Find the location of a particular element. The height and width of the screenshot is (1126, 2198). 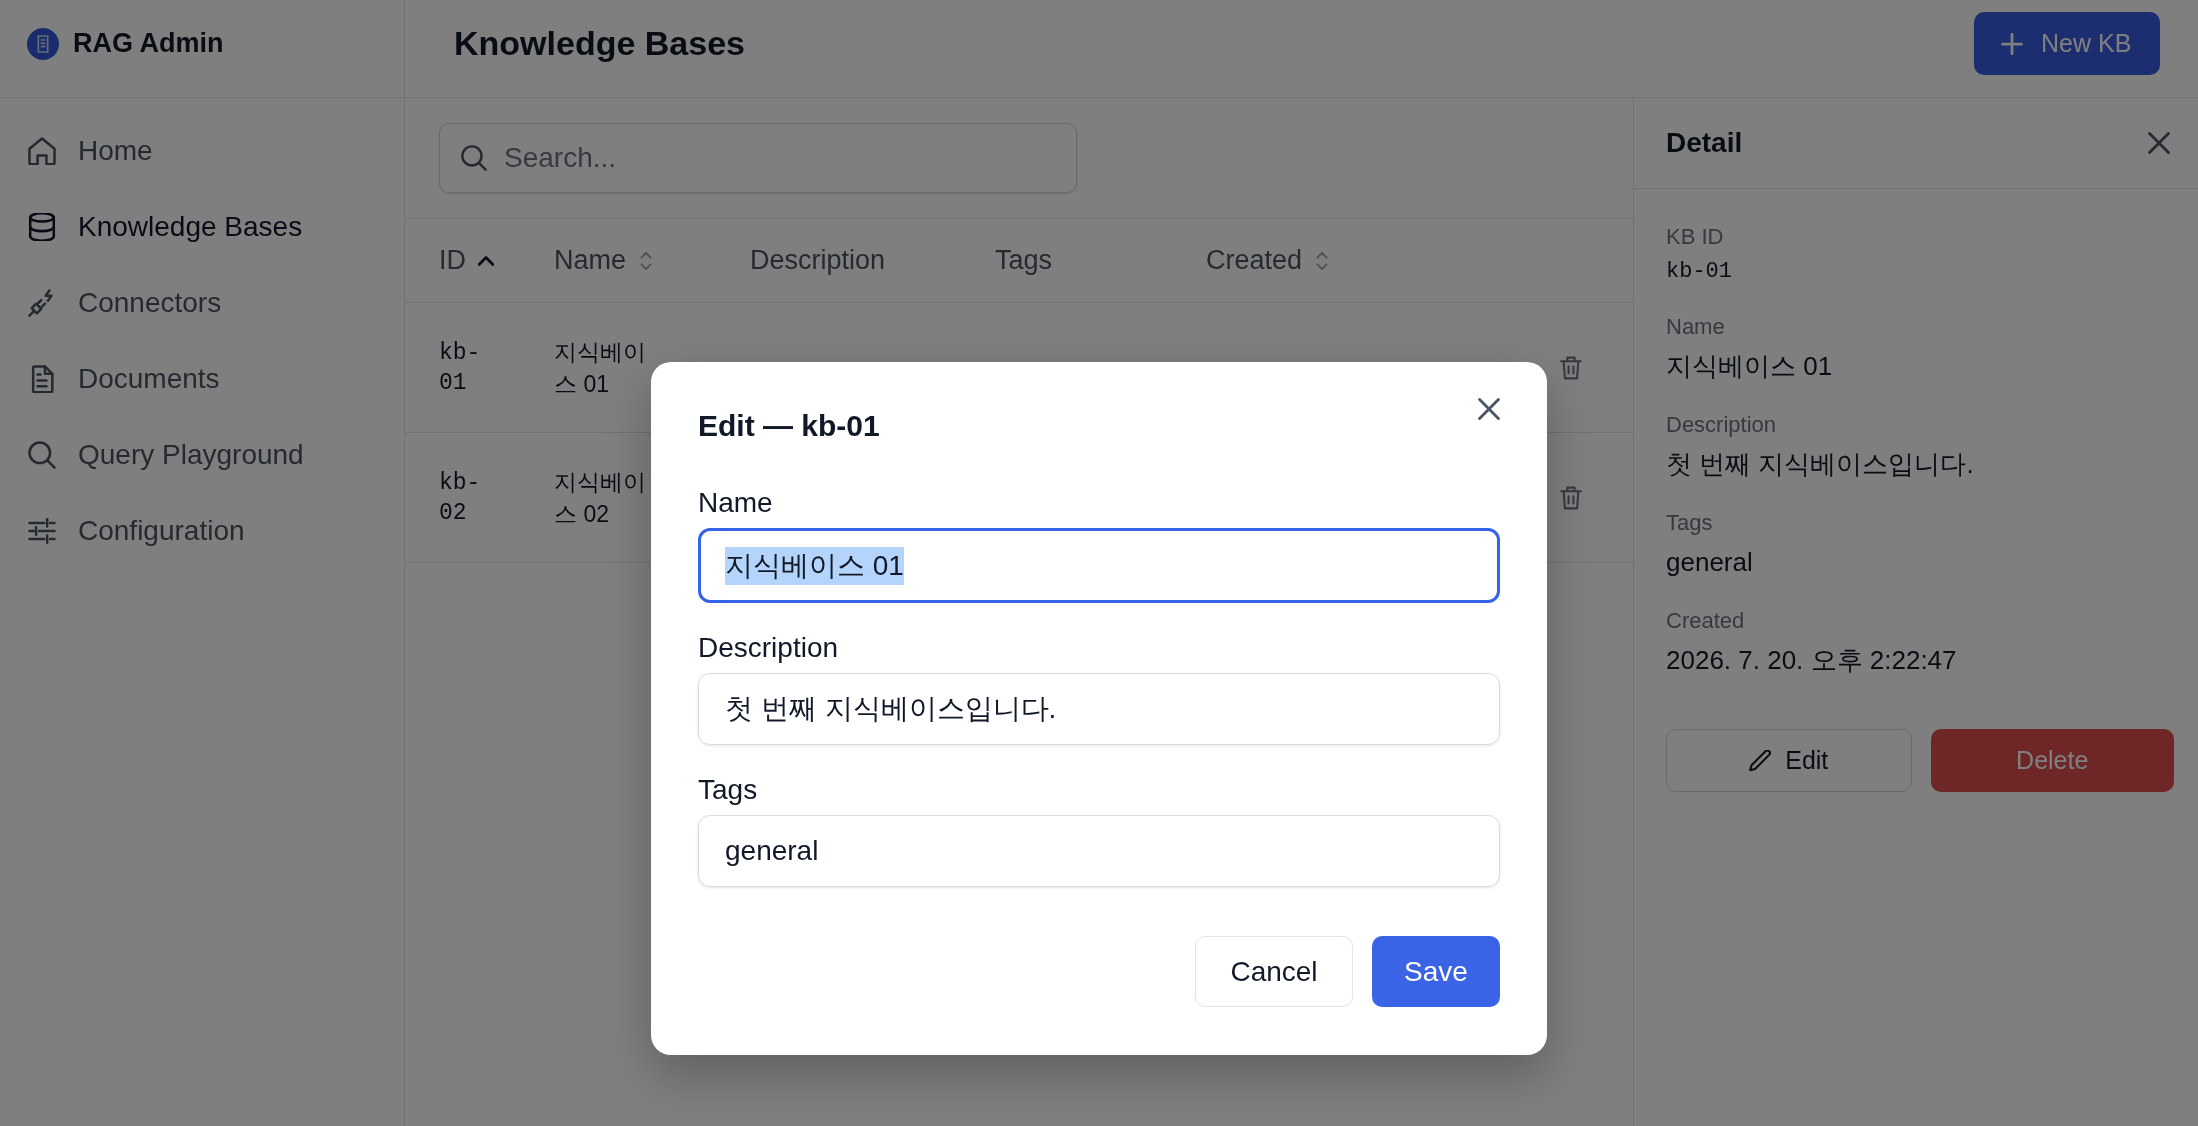

logo-icon is located at coordinates (43, 43).